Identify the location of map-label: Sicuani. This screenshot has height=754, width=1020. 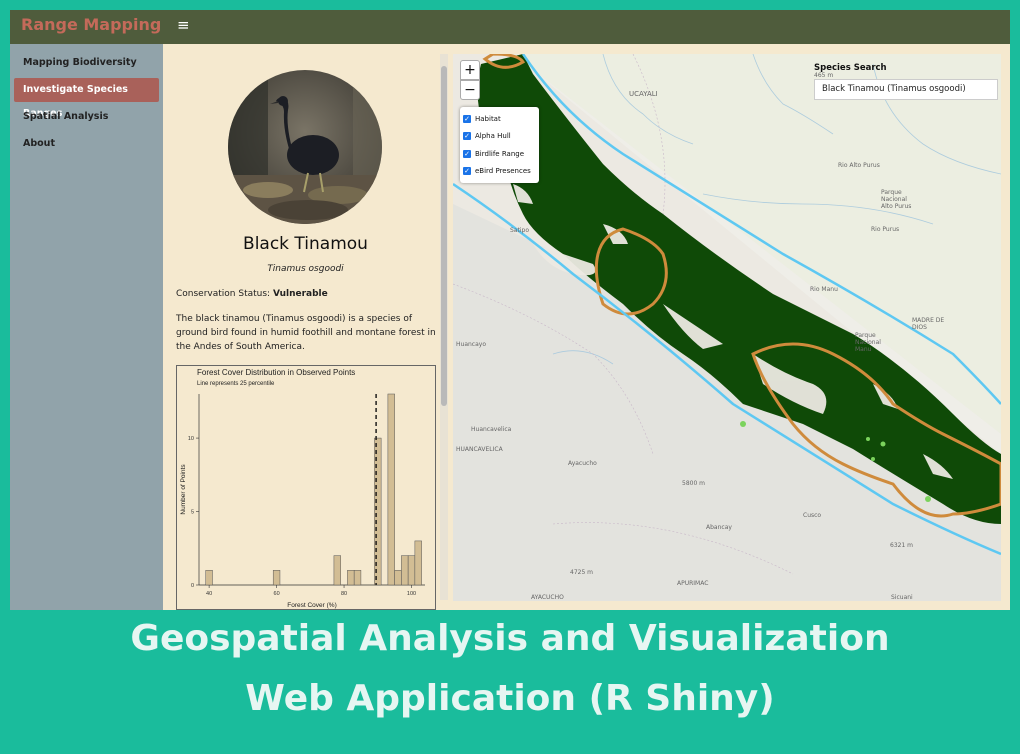
(902, 597).